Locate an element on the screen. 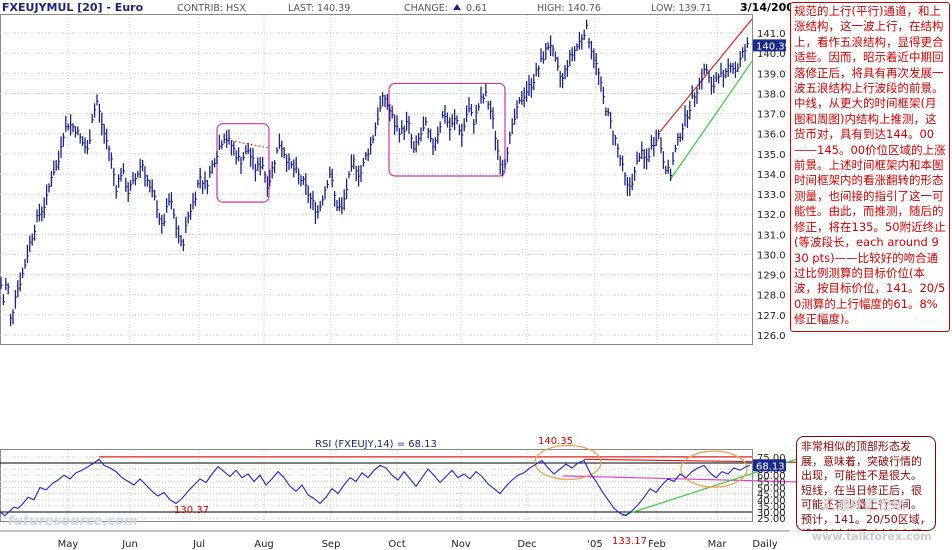 The width and height of the screenshot is (952, 550). x-tick-label: Mar is located at coordinates (718, 544).